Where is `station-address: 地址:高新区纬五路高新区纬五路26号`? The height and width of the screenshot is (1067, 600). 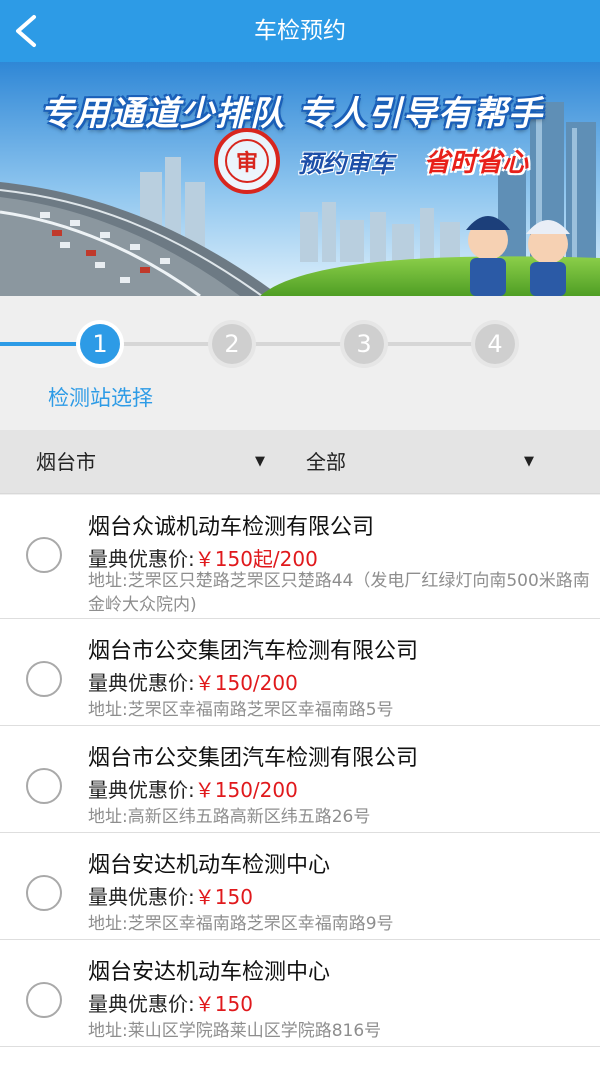 station-address: 地址:高新区纬五路高新区纬五路26号 is located at coordinates (229, 817).